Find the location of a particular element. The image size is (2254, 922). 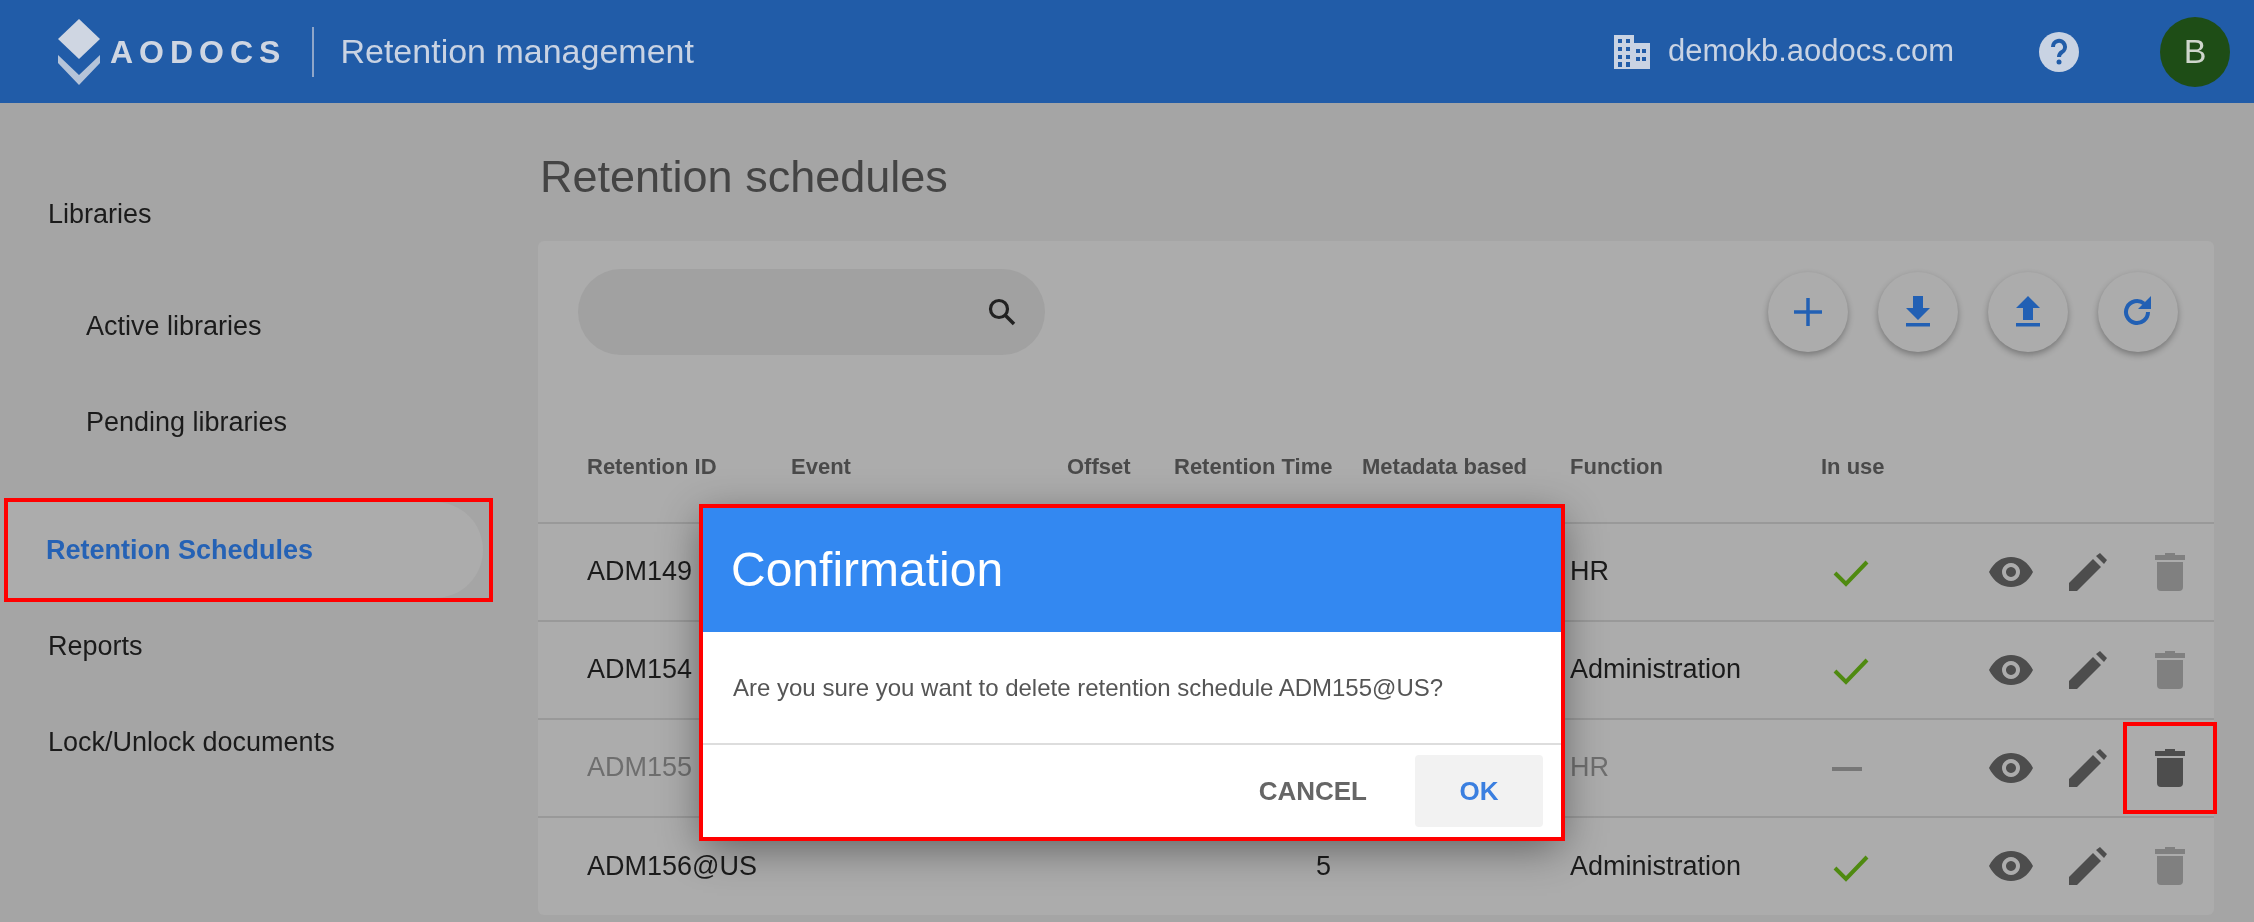

help-icon is located at coordinates (2059, 51).